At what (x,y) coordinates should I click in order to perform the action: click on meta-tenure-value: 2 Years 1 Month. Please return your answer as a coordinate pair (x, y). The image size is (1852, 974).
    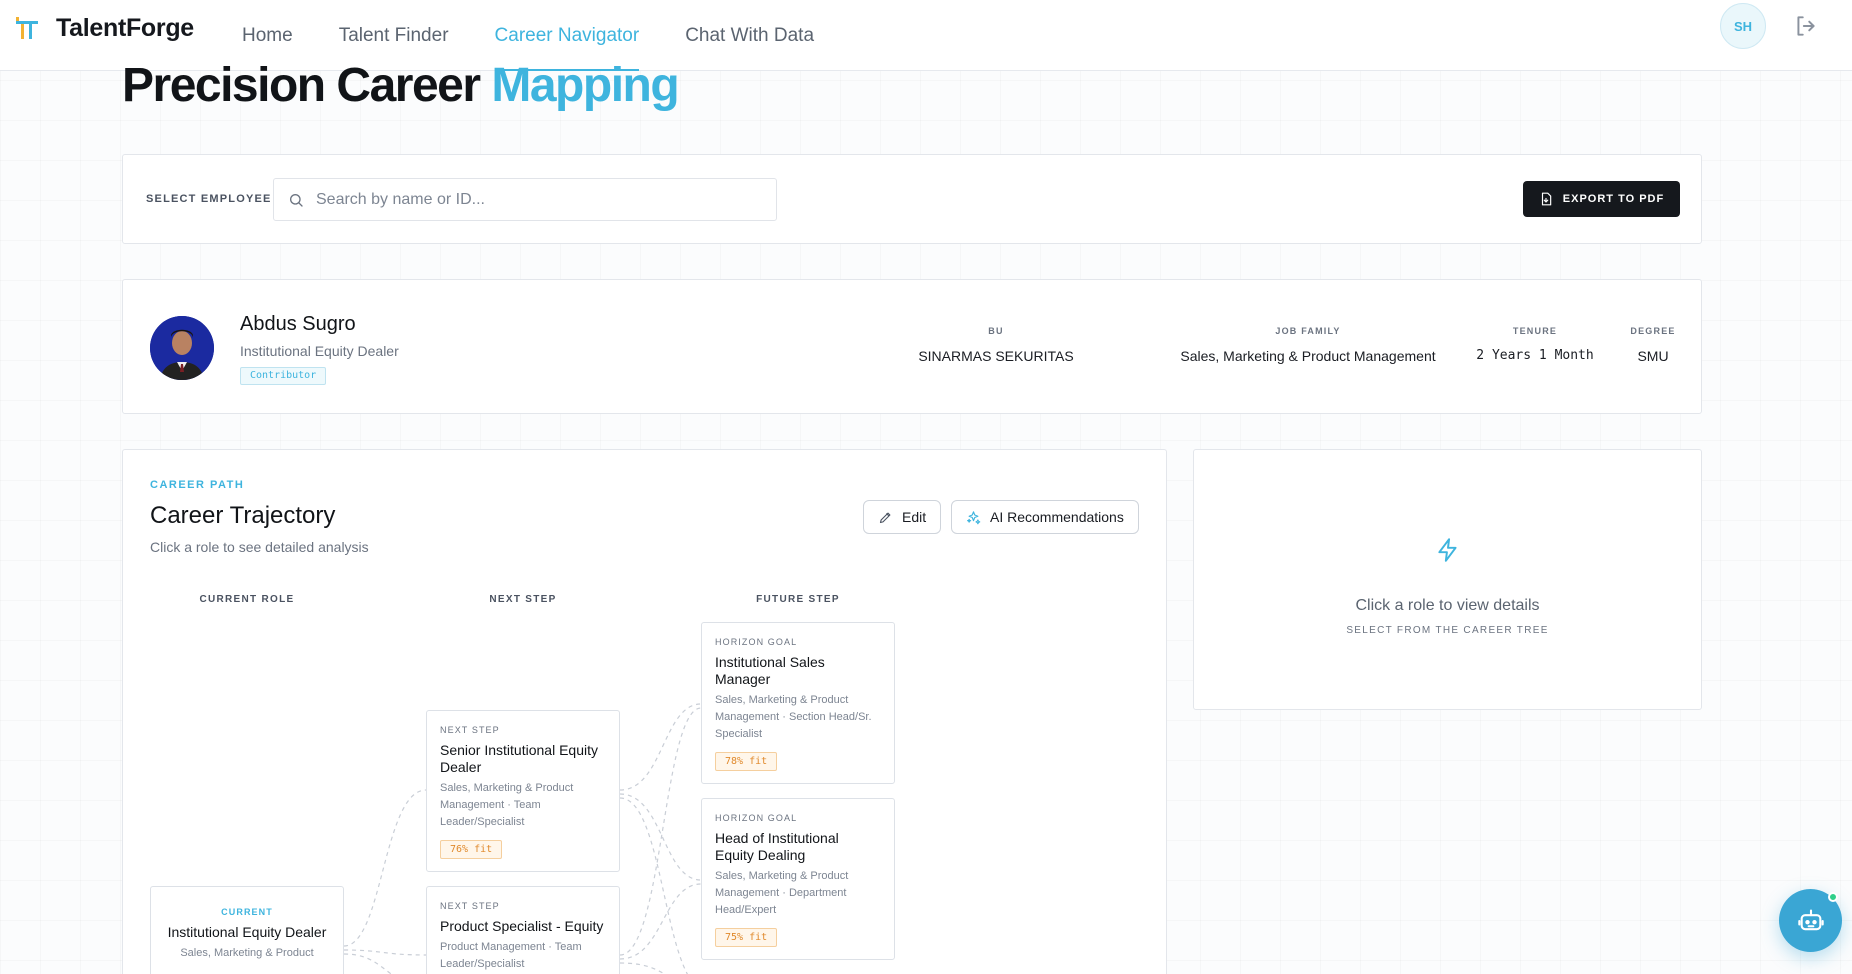
    Looking at the image, I should click on (1535, 355).